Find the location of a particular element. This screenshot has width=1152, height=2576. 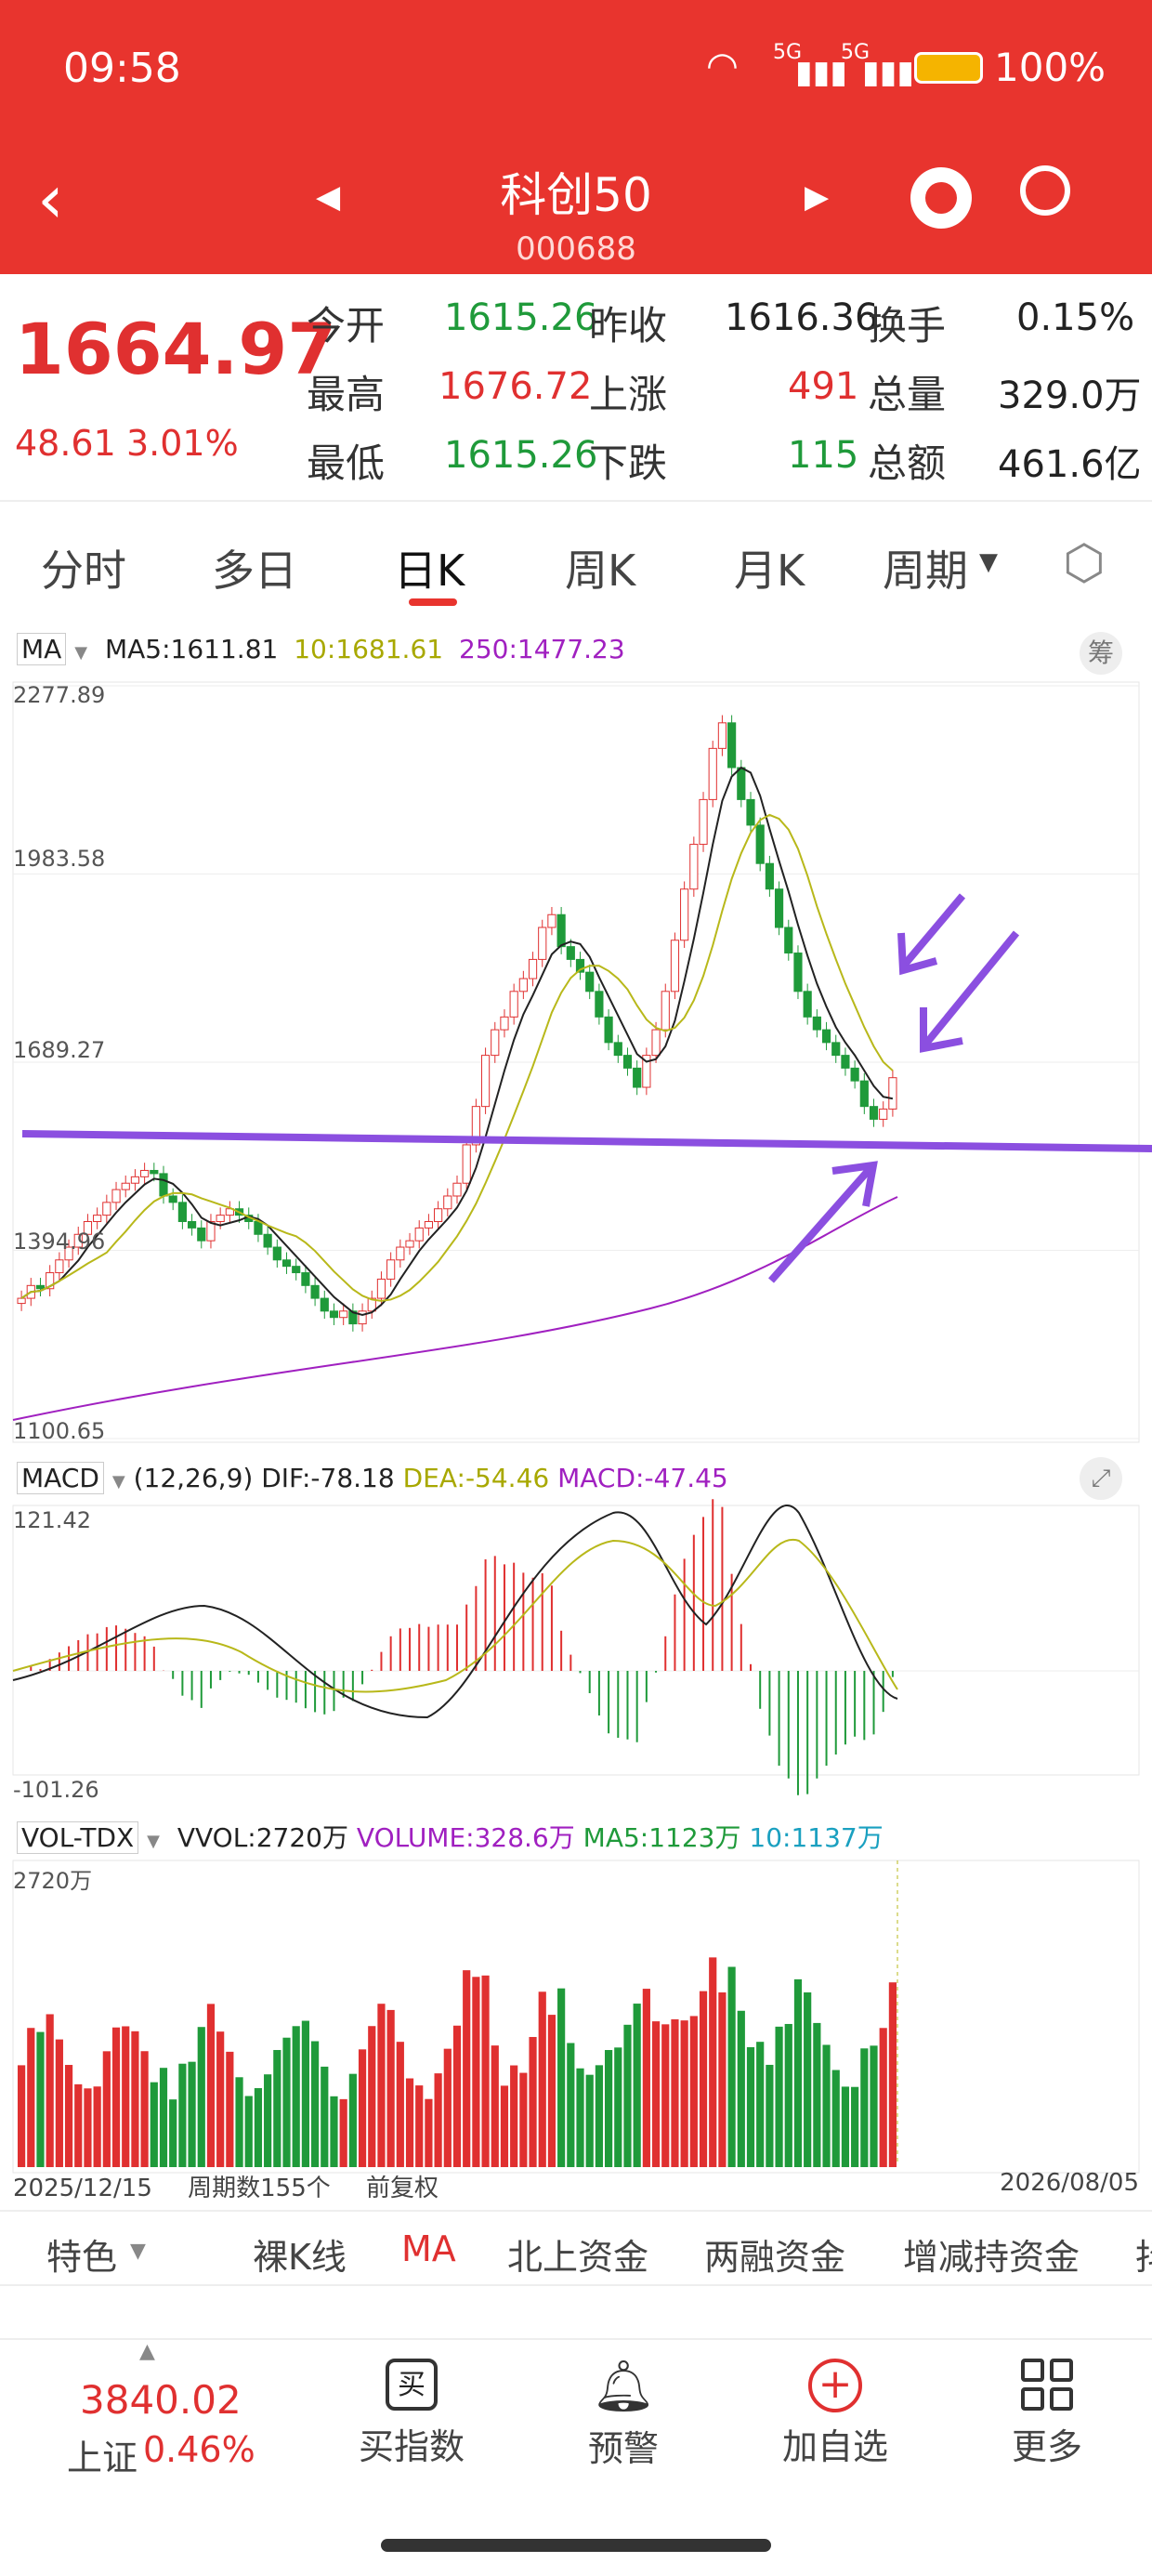

period-tabs: 分时 多日 日K 周K 月K 周期 ▼ ⬡ is located at coordinates (576, 566).